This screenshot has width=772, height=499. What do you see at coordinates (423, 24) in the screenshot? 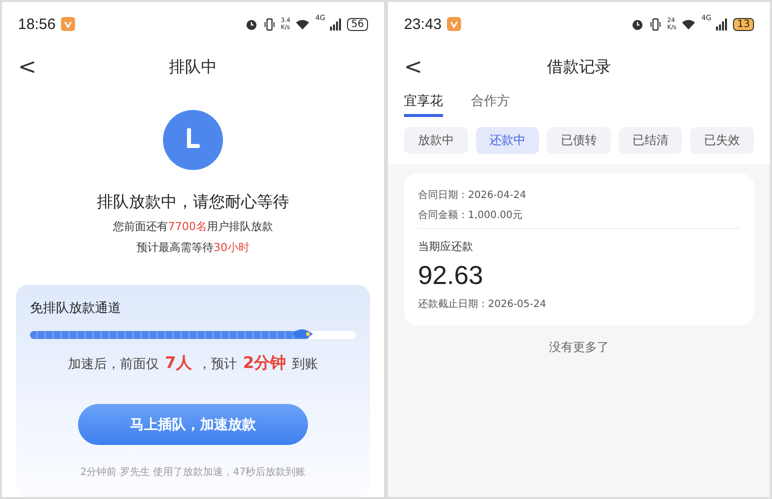
I see `status-time: 23:43` at bounding box center [423, 24].